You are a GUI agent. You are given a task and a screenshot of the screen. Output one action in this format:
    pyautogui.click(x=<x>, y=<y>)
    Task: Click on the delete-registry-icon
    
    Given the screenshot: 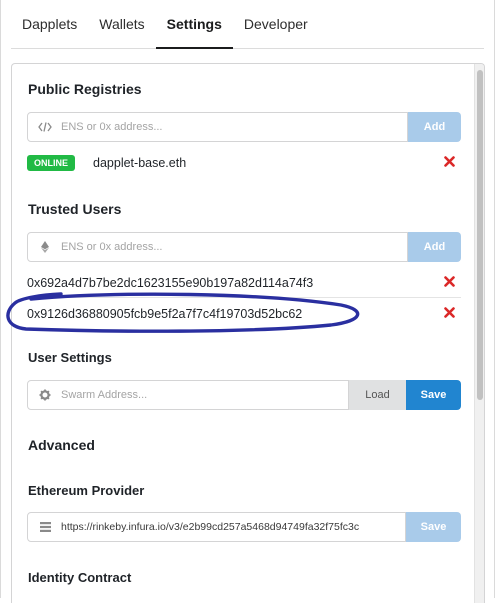 What is the action you would take?
    pyautogui.click(x=449, y=161)
    